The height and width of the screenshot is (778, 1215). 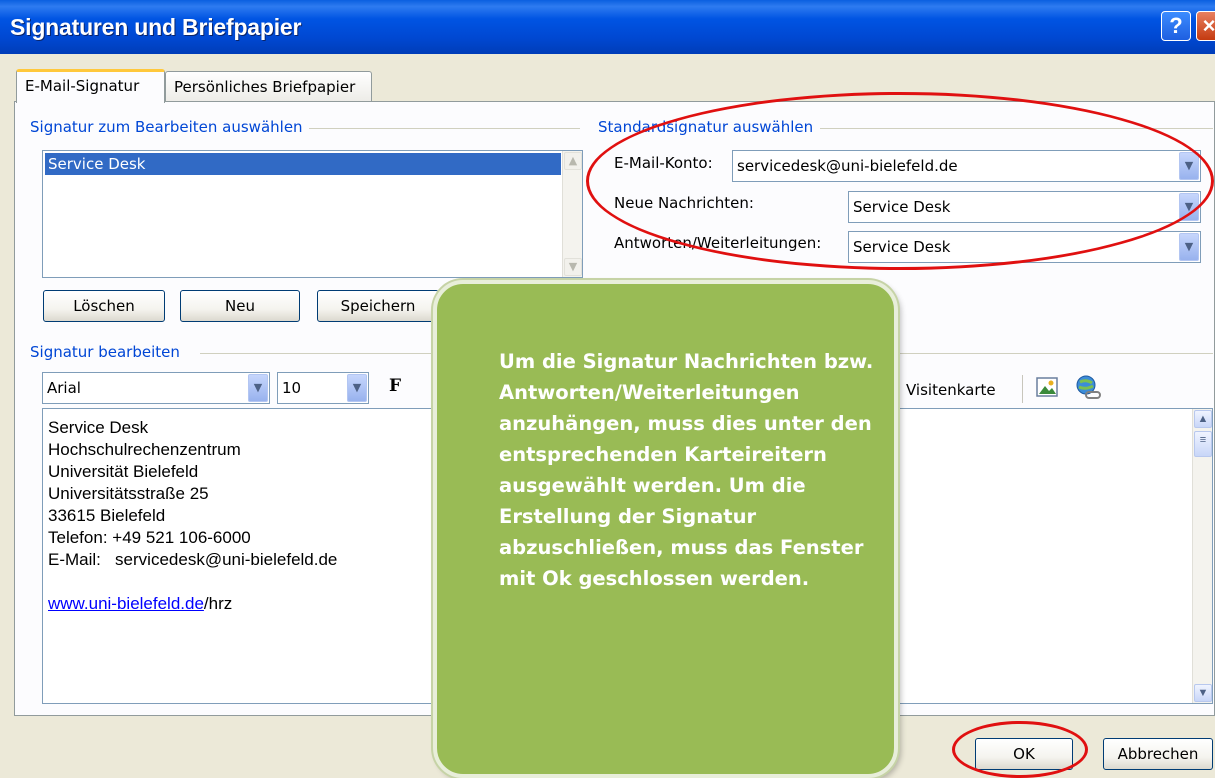 I want to click on scroll-thumb: ≡, so click(x=1203, y=444).